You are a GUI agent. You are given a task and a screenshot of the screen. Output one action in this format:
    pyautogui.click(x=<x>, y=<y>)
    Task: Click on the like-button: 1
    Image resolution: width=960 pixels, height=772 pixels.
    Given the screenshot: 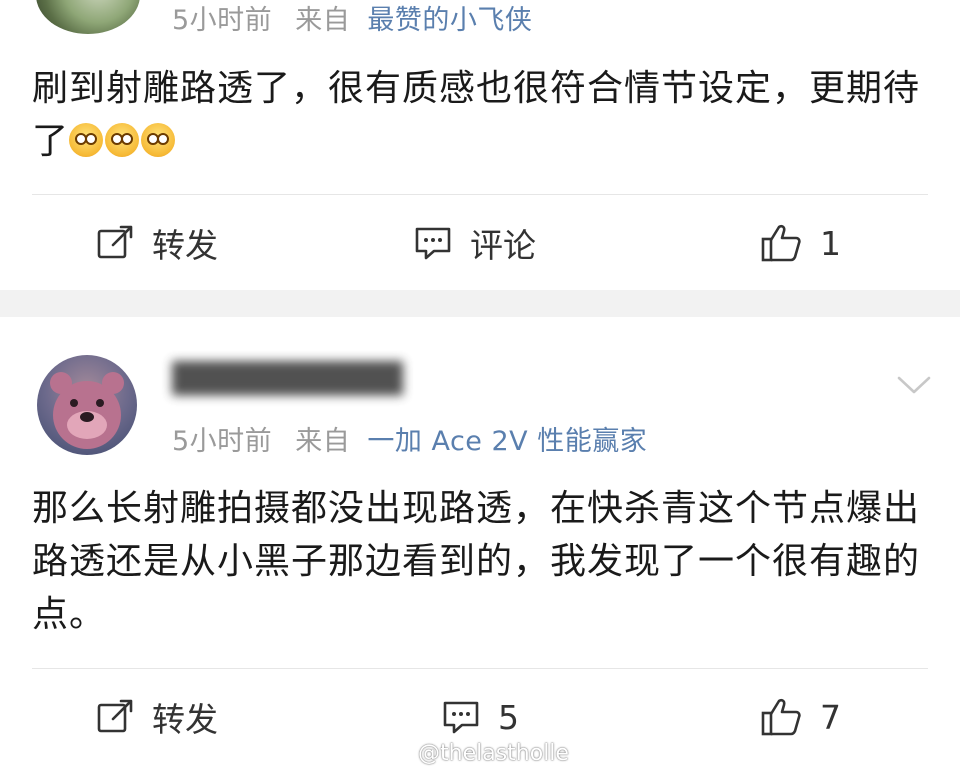 What is the action you would take?
    pyautogui.click(x=800, y=243)
    